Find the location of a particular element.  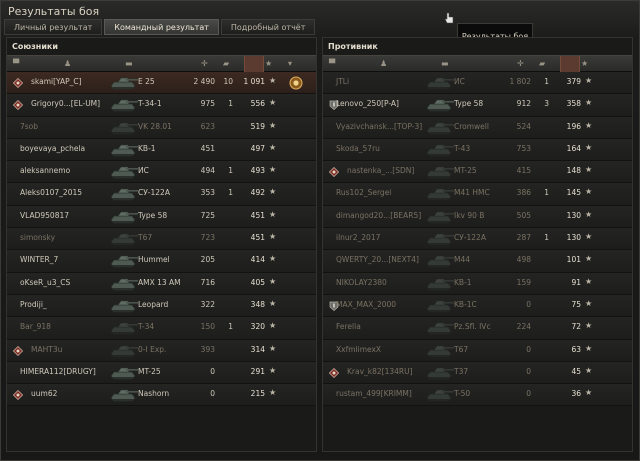

xp-value: 45 is located at coordinates (576, 371).